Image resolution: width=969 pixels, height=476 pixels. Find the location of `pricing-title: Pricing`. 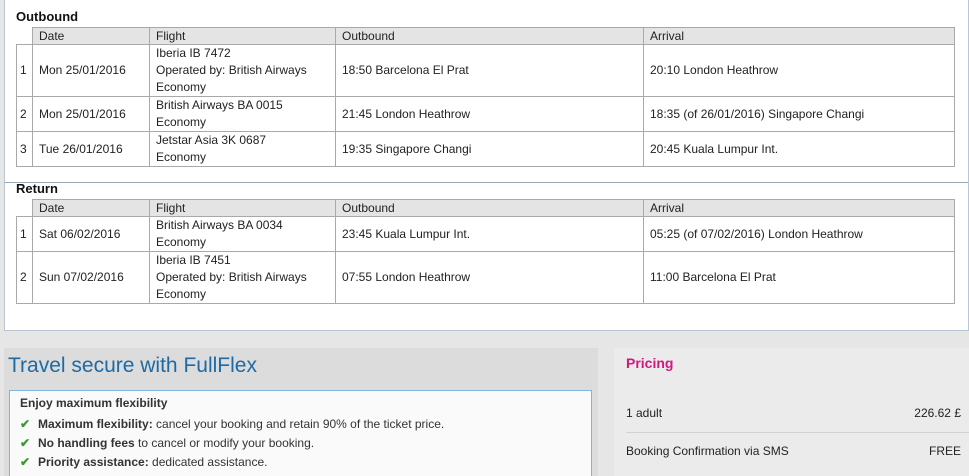

pricing-title: Pricing is located at coordinates (650, 363).